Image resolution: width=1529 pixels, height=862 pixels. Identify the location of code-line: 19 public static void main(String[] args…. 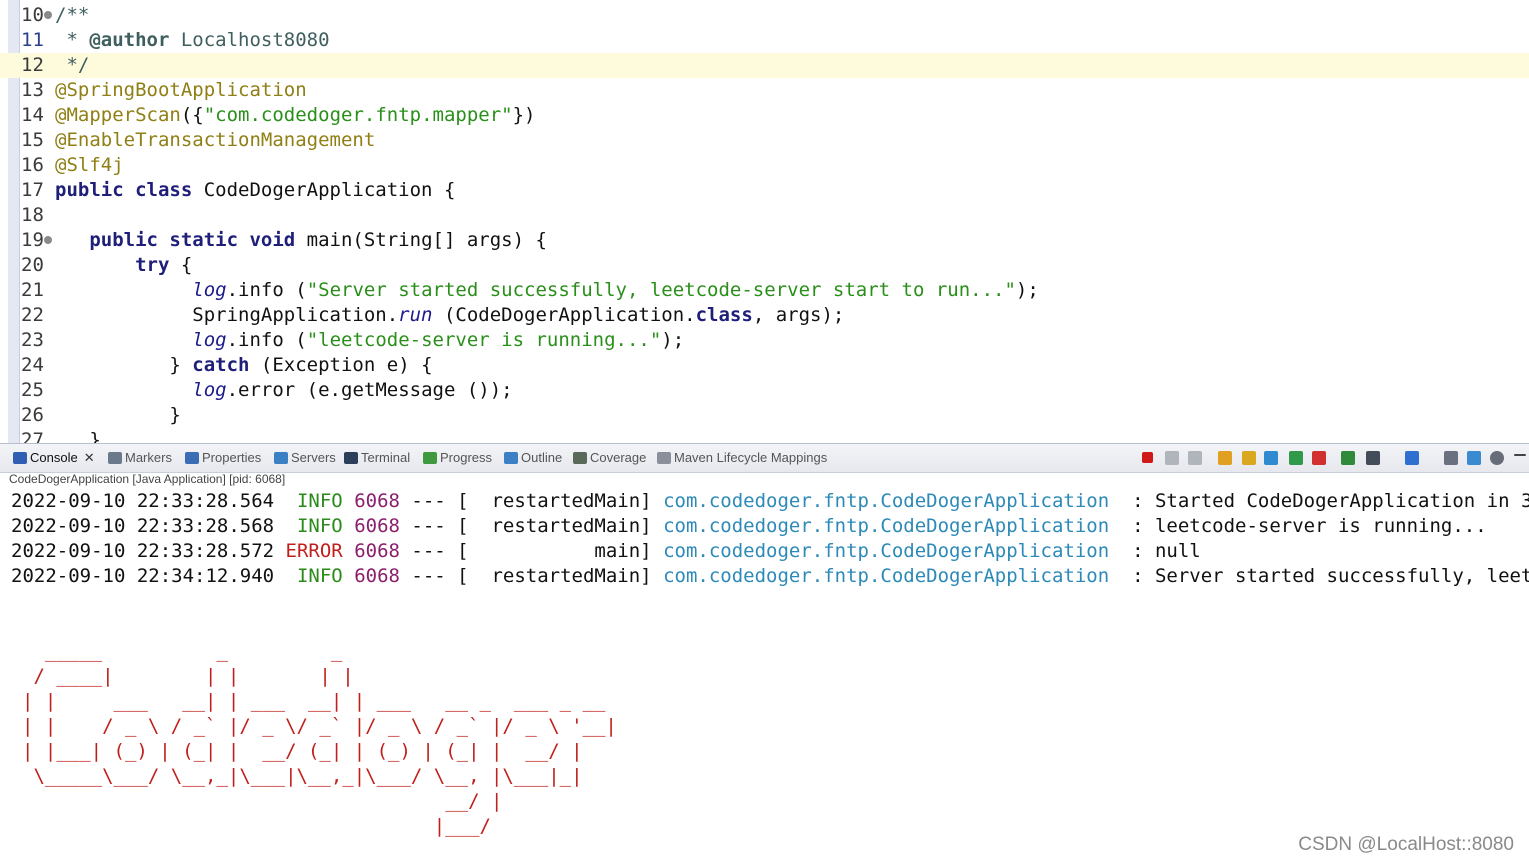
(764, 240).